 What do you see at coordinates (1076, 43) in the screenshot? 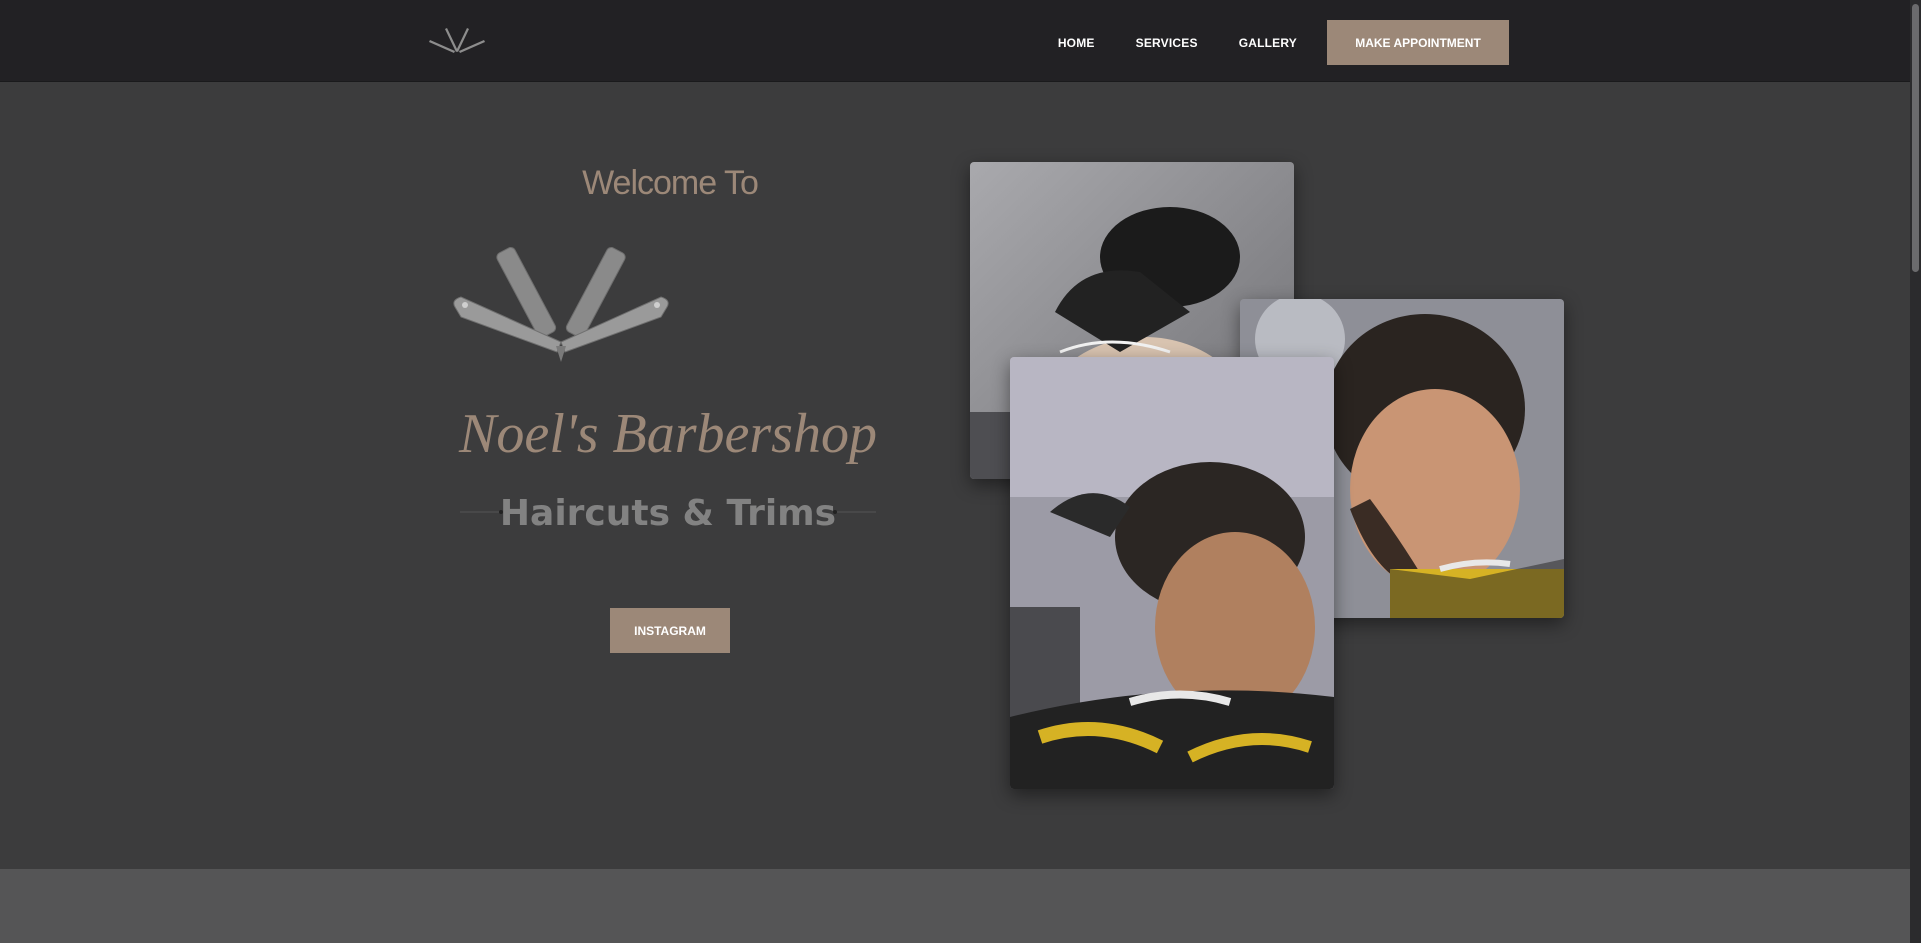
I see `nav-home-link: HOME` at bounding box center [1076, 43].